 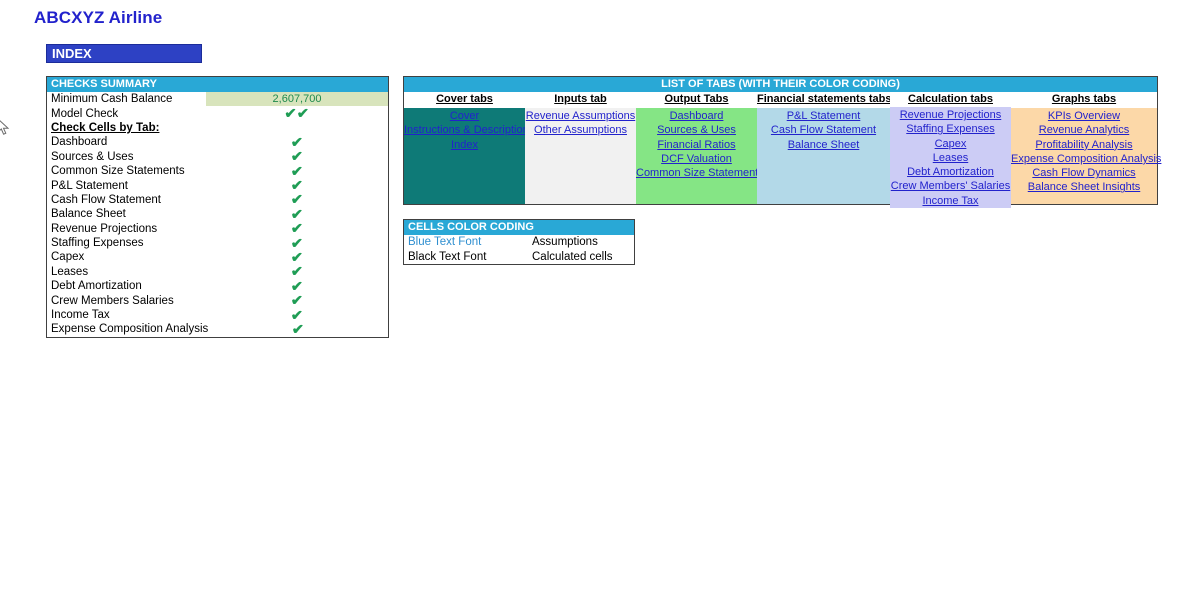 I want to click on tab-link: Profitability Analysis, so click(x=1084, y=145).